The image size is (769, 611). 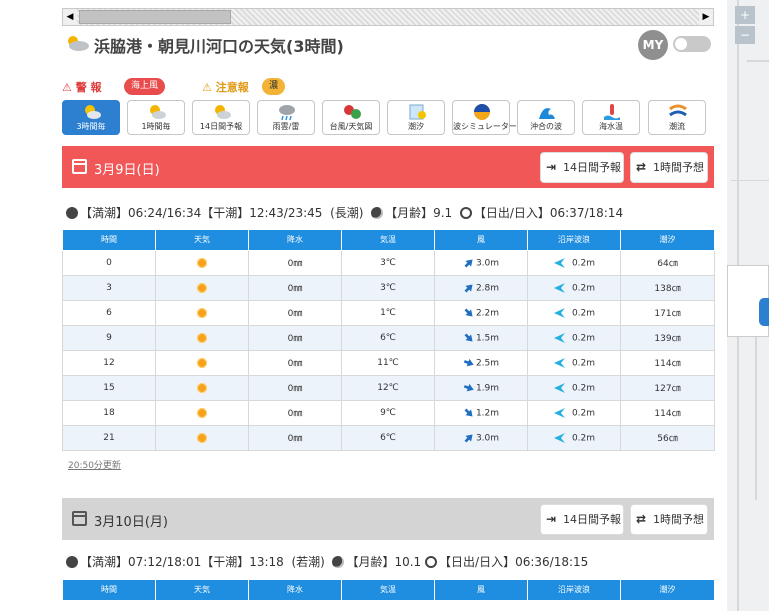 What do you see at coordinates (551, 519) in the screenshot?
I see `exit-icon: ⇥` at bounding box center [551, 519].